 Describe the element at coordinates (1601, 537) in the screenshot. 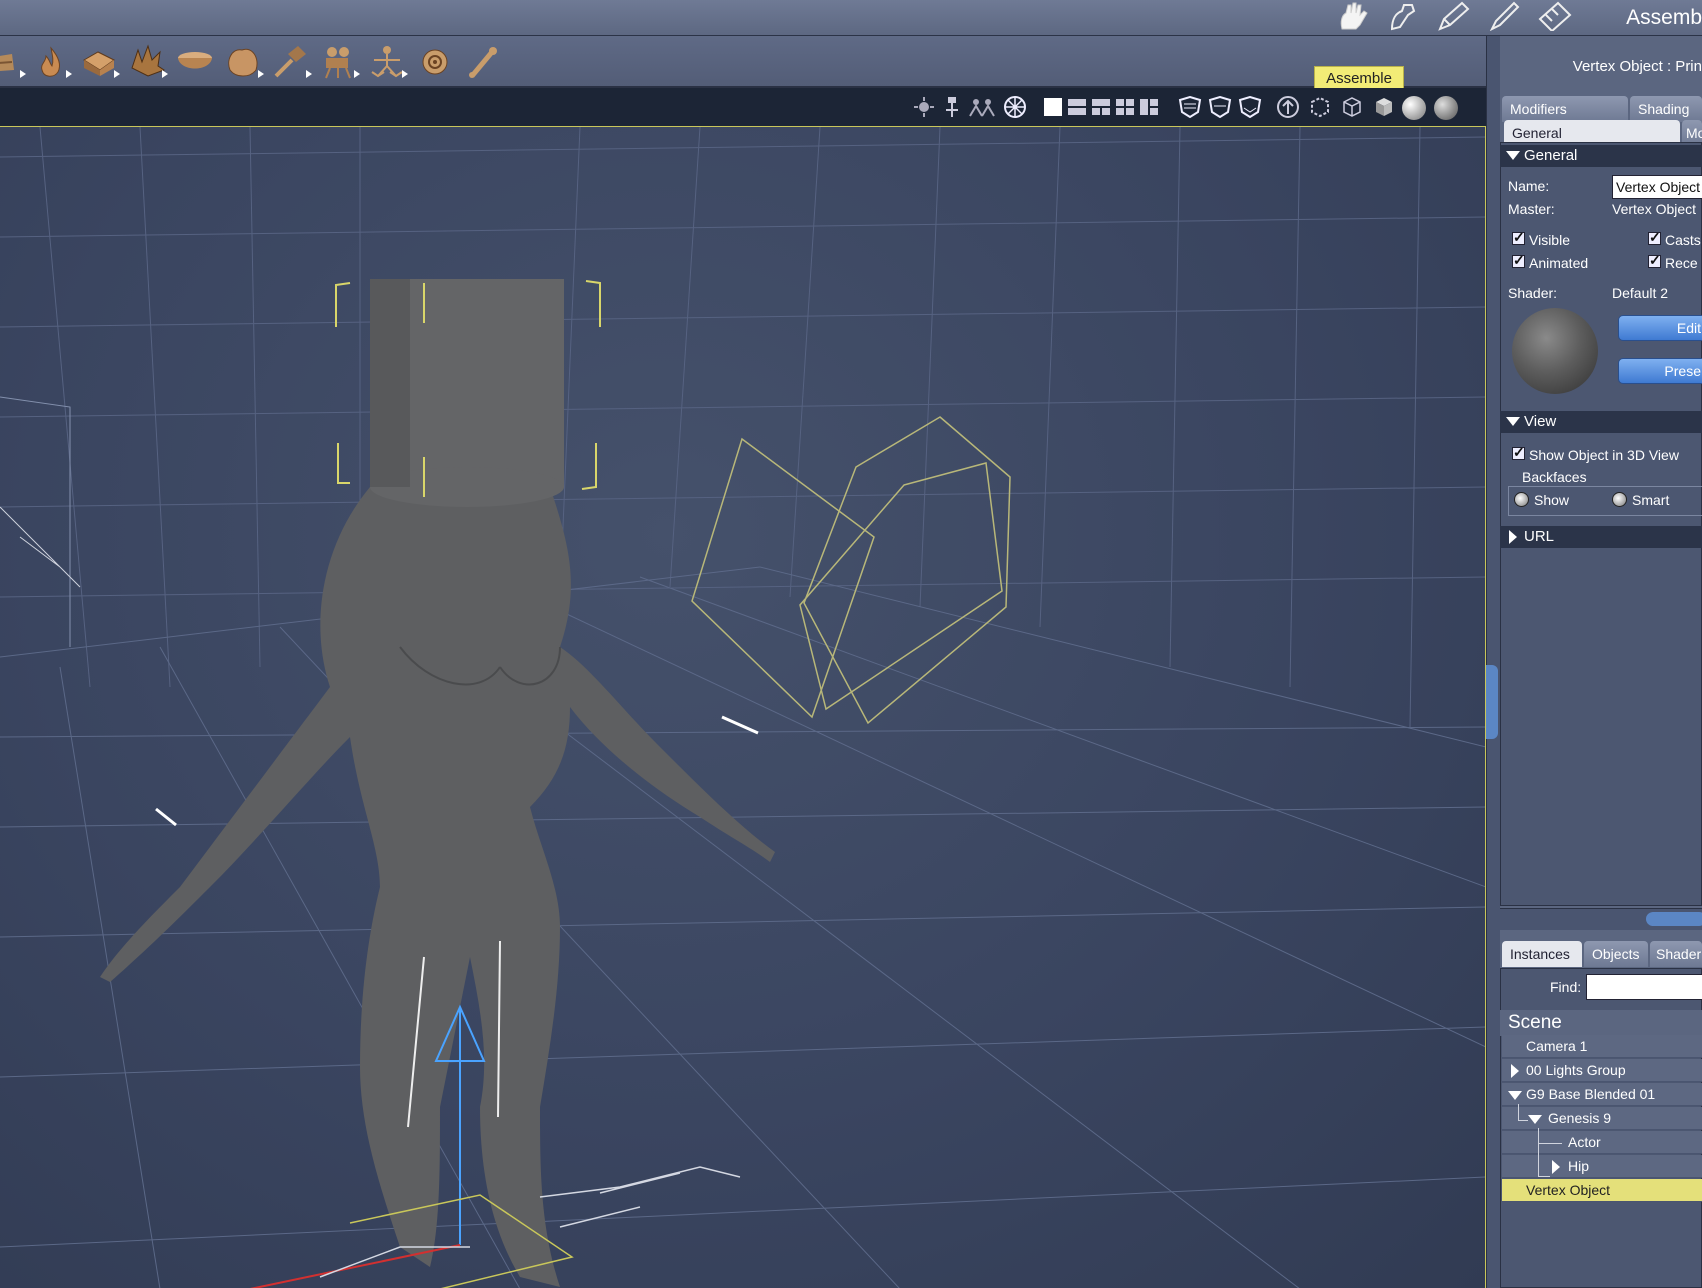

I see `url-section-header: URL` at that location.